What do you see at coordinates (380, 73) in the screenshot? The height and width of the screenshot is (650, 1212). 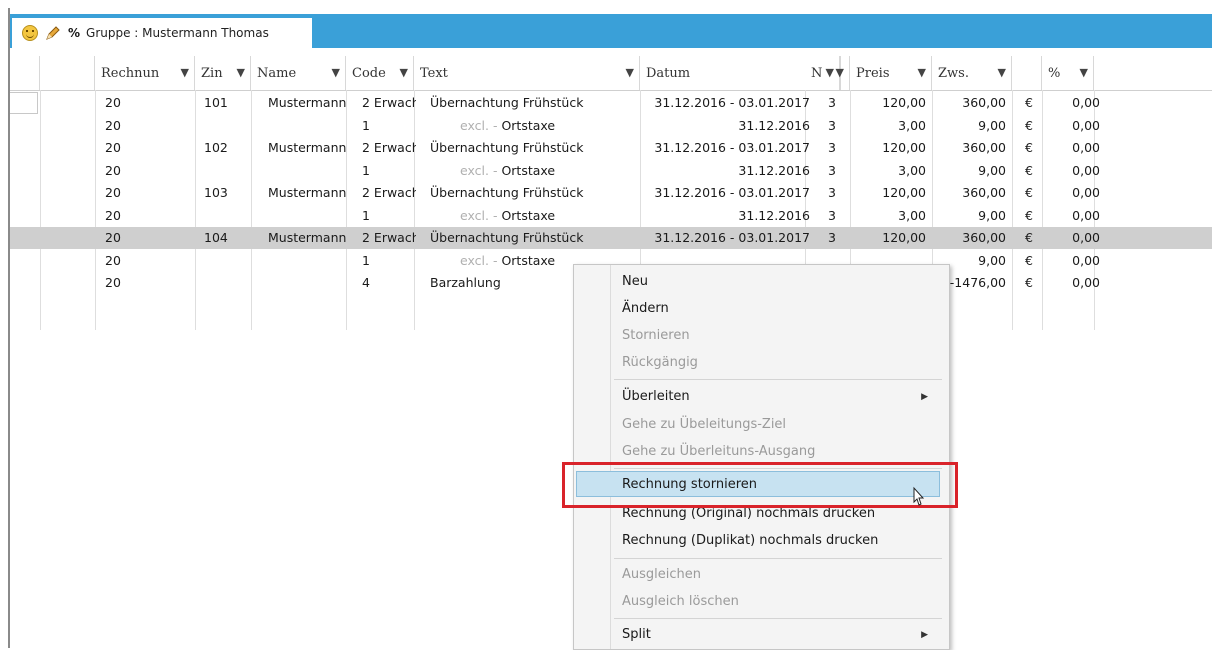 I see `header-code: Code ▼` at bounding box center [380, 73].